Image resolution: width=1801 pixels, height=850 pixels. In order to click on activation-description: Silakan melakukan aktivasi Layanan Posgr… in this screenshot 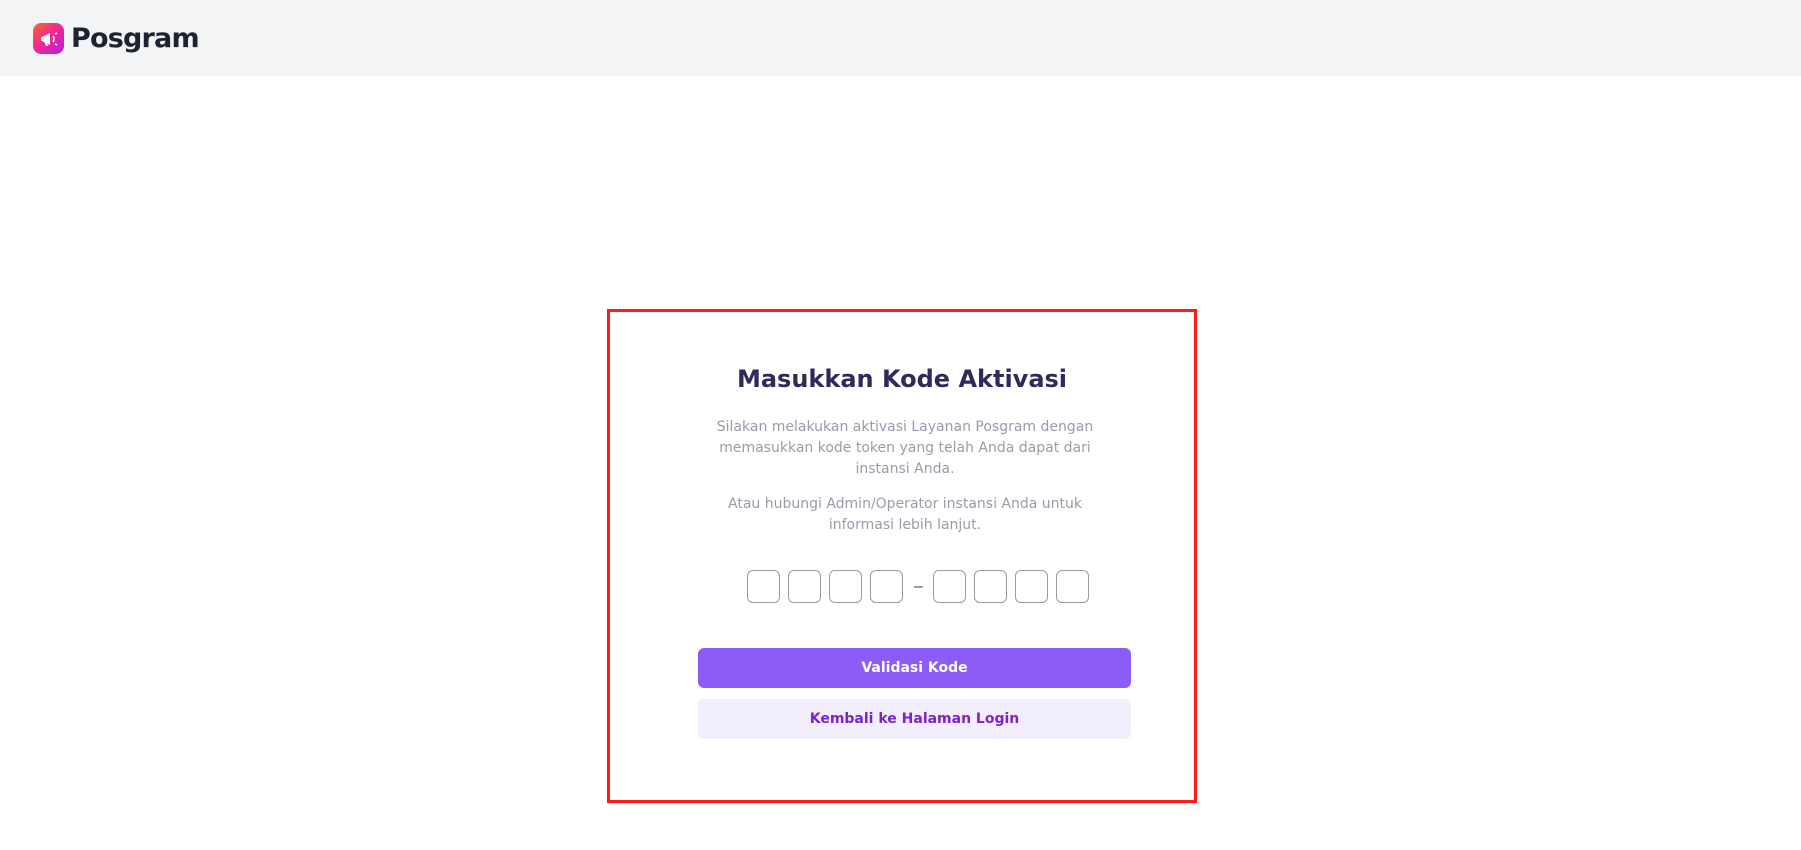, I will do `click(905, 448)`.